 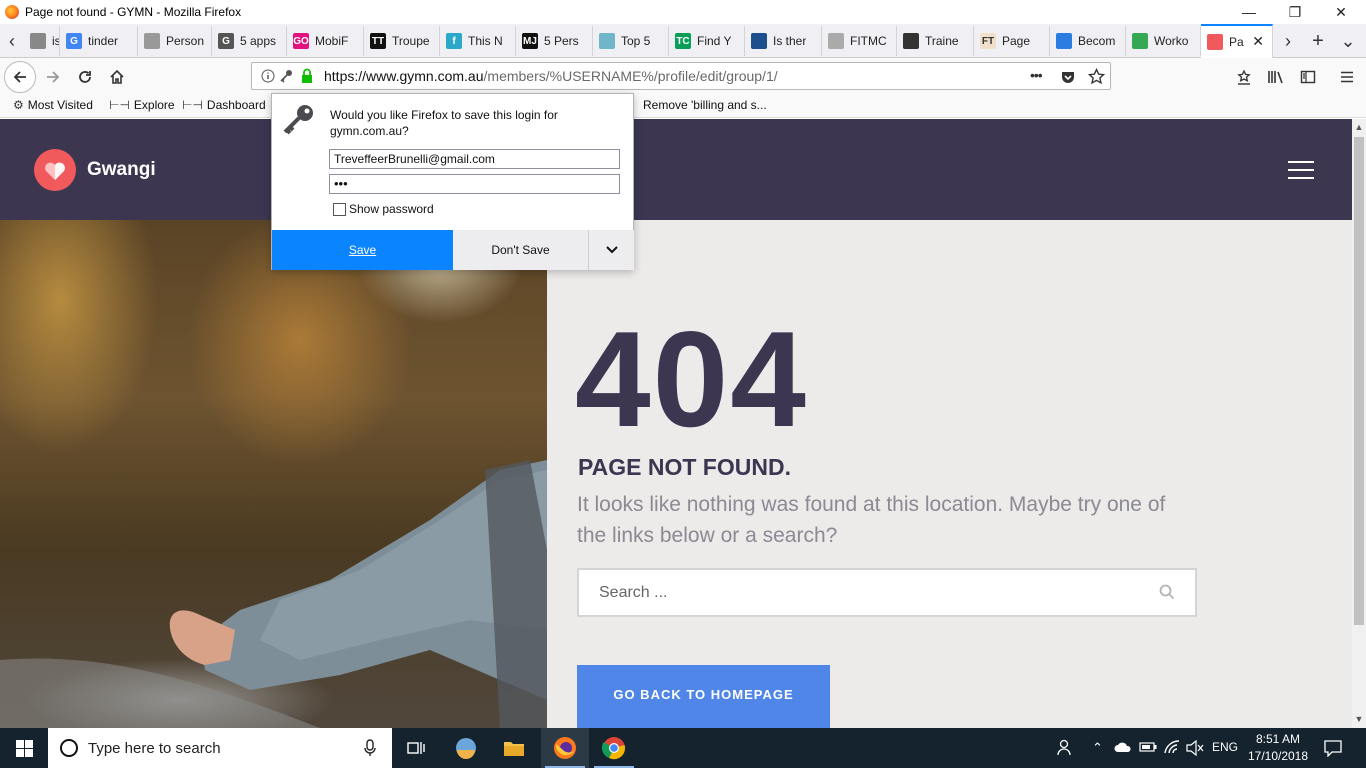 What do you see at coordinates (1359, 381) in the screenshot?
I see `scrollbar-thumb` at bounding box center [1359, 381].